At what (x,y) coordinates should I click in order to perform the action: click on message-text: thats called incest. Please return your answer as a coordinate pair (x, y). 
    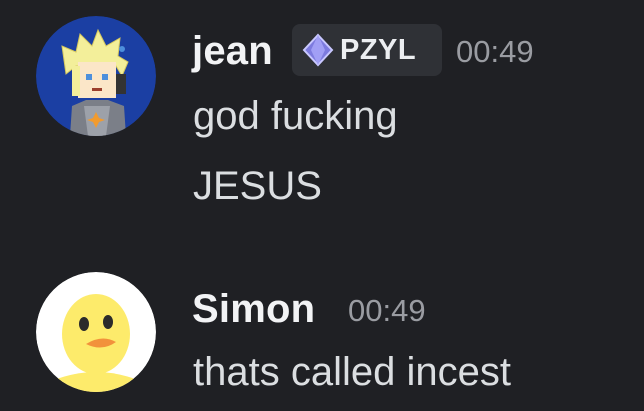
    Looking at the image, I should click on (352, 372).